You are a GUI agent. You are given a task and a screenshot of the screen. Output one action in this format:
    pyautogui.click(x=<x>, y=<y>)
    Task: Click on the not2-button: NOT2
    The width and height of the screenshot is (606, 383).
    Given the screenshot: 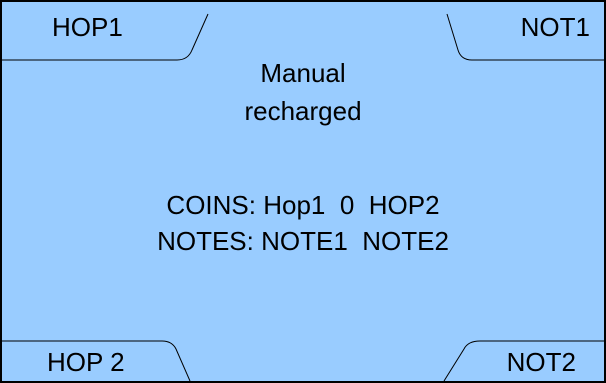 What is the action you would take?
    pyautogui.click(x=519, y=352)
    